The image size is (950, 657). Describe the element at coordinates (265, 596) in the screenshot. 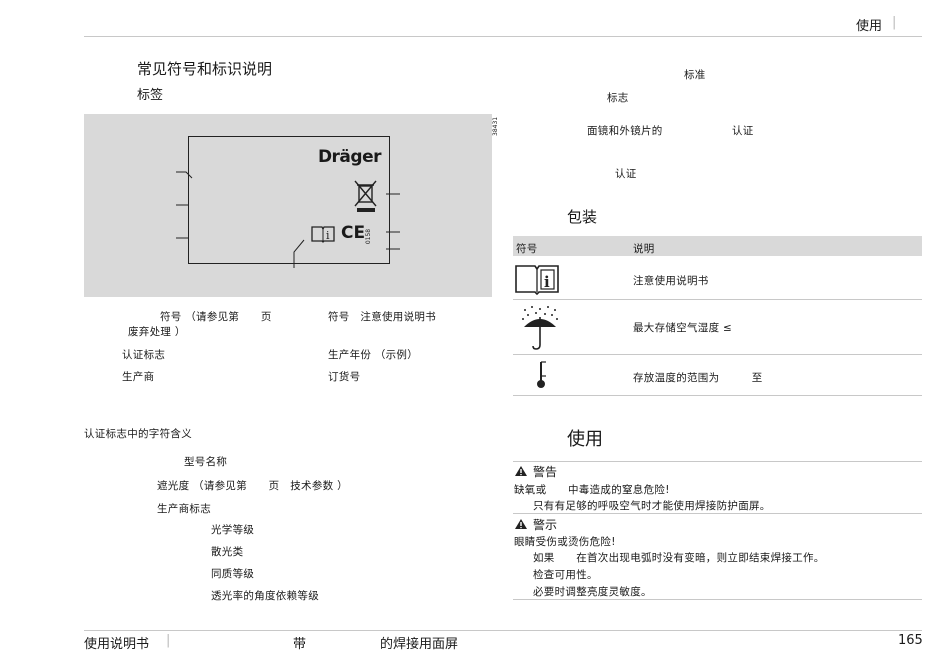

I see `cert-angle-class: 透光率的角度依赖等级` at that location.